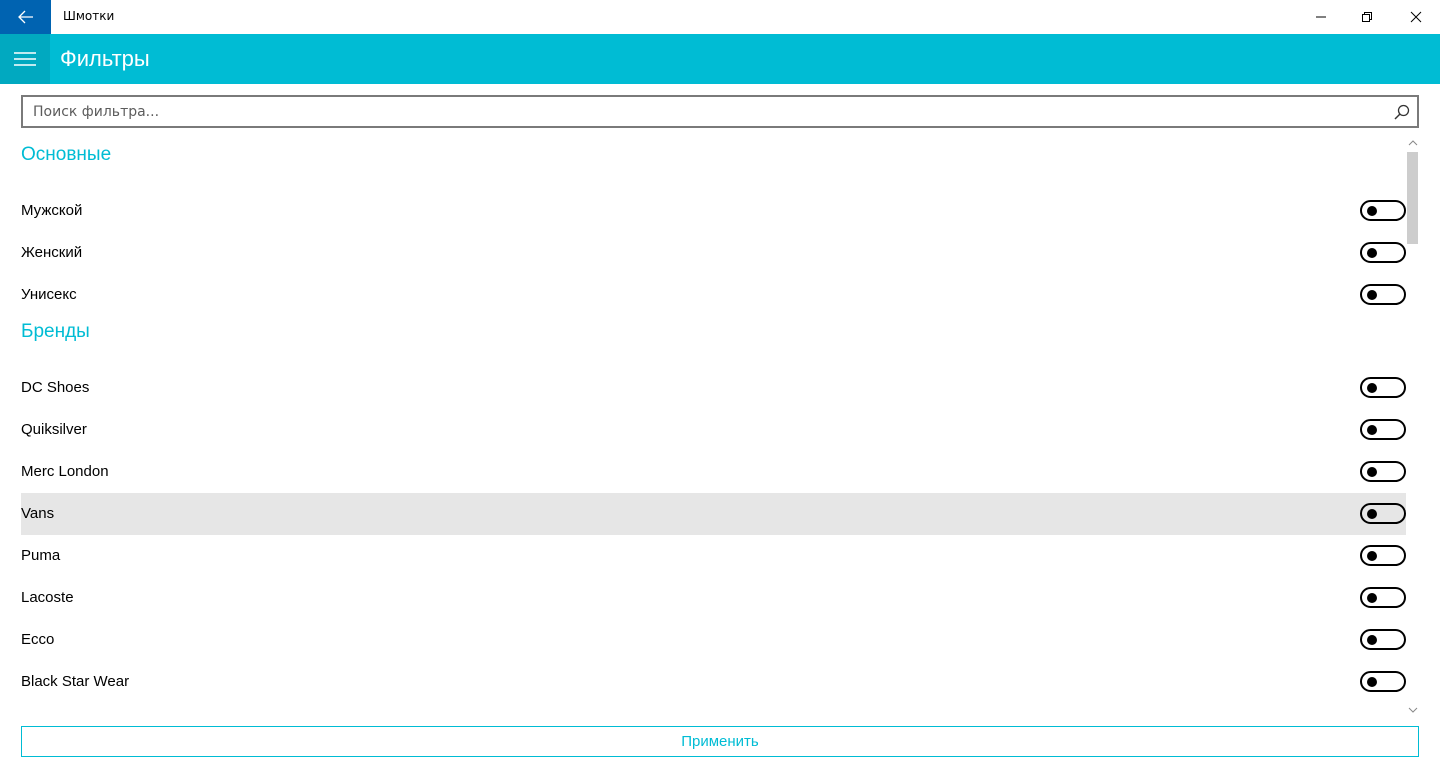  I want to click on app-title: Шмотки, so click(89, 16).